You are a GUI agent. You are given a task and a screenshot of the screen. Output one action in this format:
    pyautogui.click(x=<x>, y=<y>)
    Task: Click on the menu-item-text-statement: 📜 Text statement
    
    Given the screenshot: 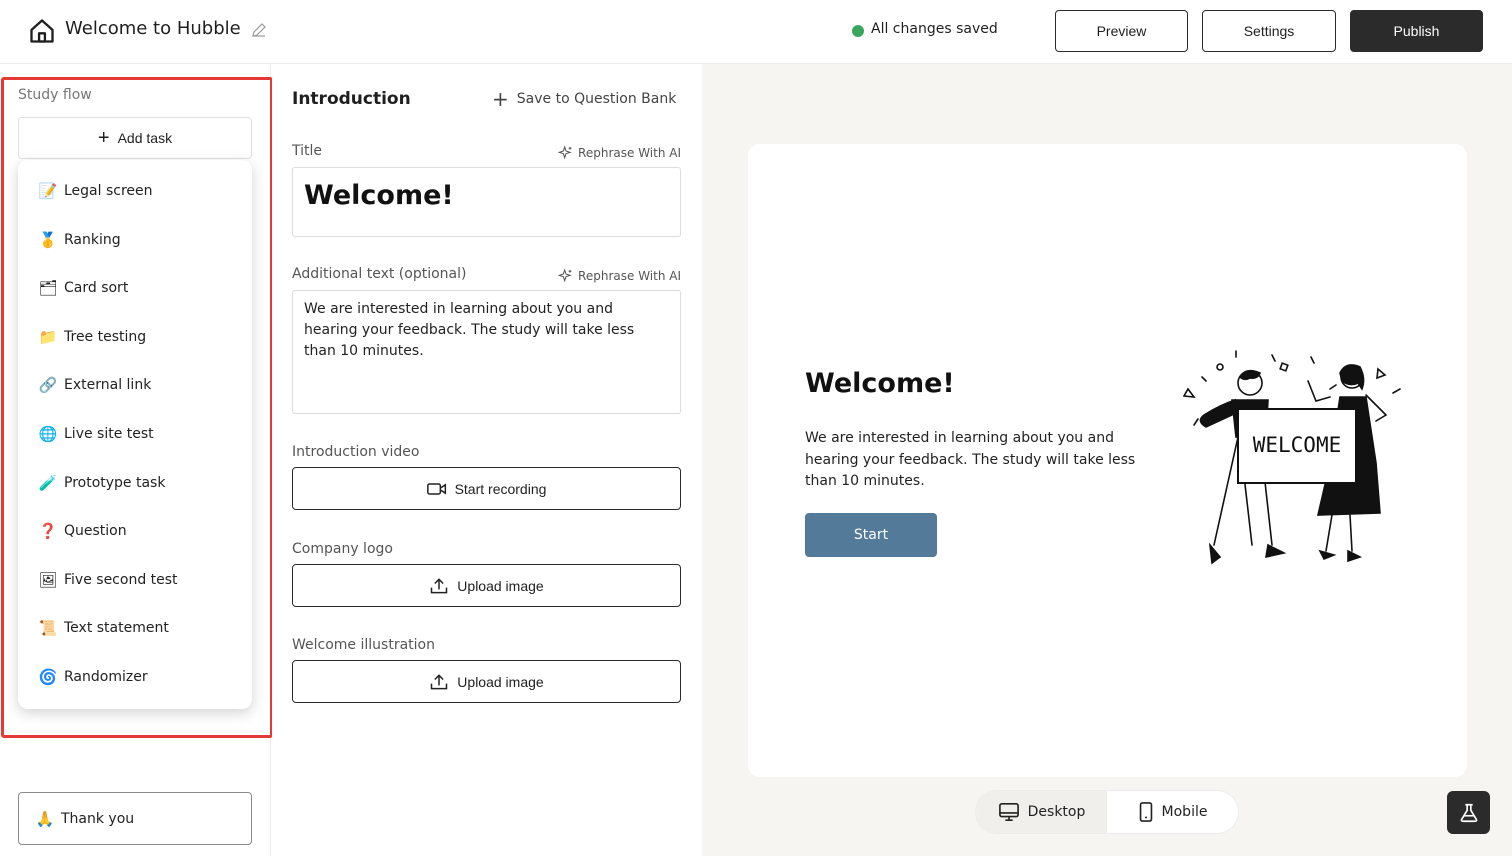 What is the action you would take?
    pyautogui.click(x=135, y=628)
    